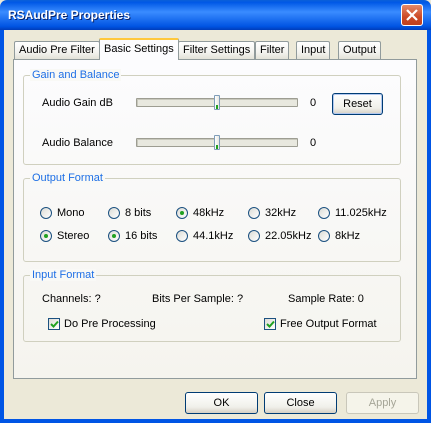 The image size is (431, 423). Describe the element at coordinates (313, 50) in the screenshot. I see `tab-input: Input` at that location.